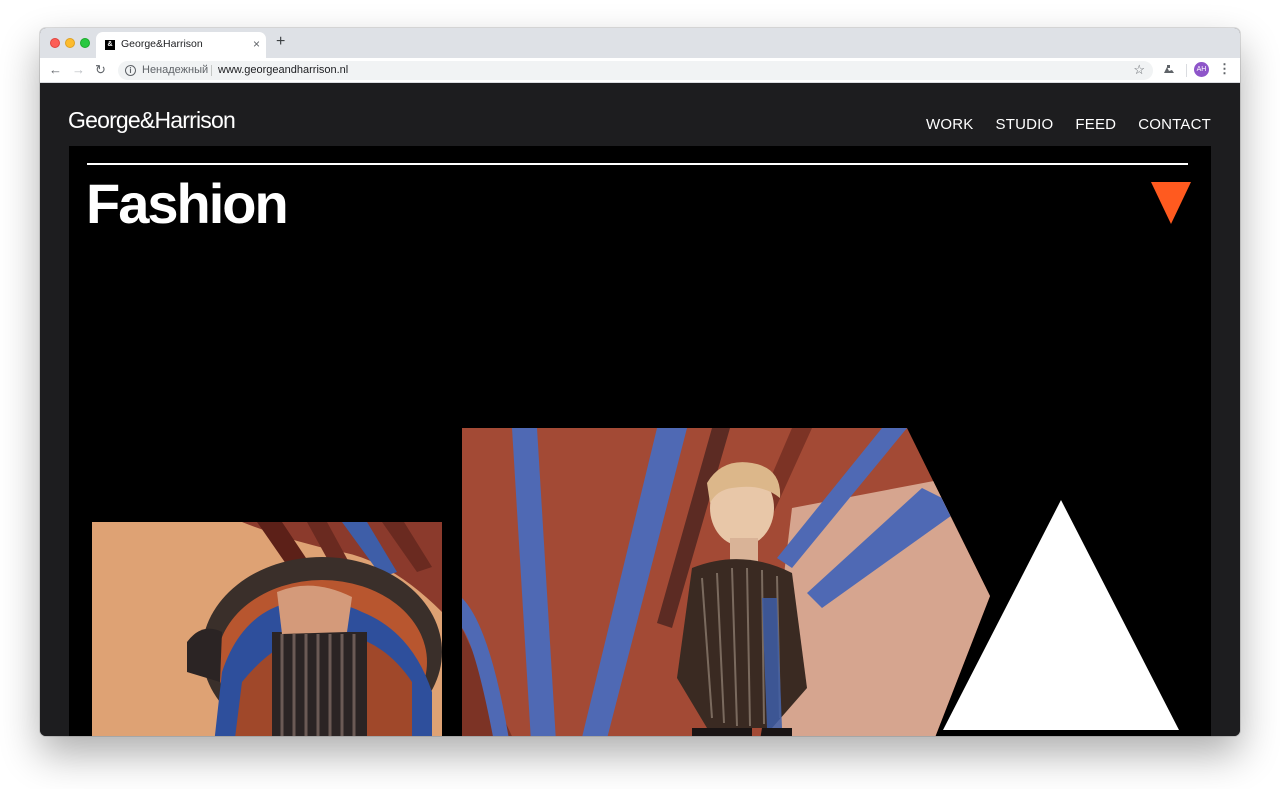  I want to click on fashion-photo-left, so click(267, 629).